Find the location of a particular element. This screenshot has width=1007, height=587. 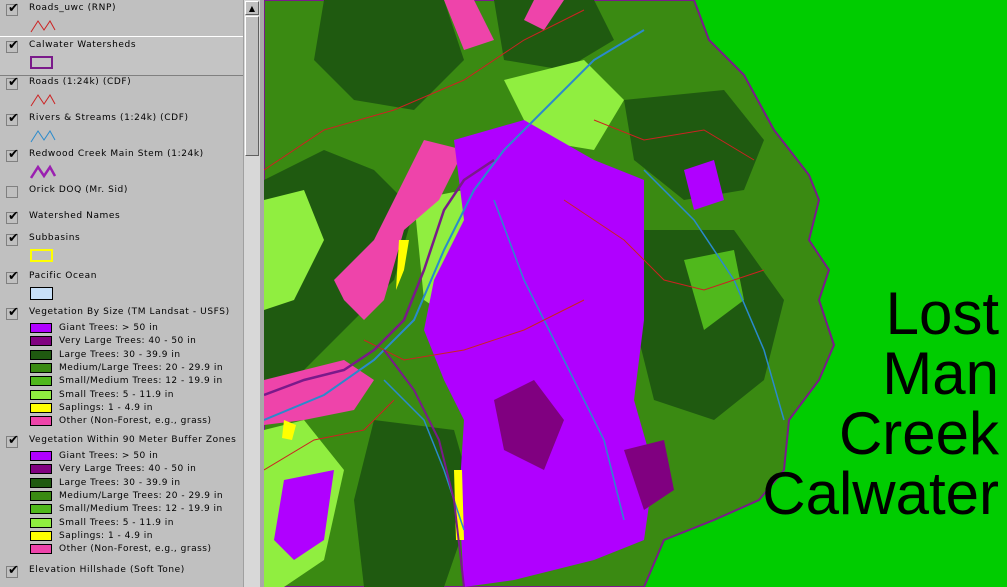

layer-name: Pacific Ocean is located at coordinates (63, 276).